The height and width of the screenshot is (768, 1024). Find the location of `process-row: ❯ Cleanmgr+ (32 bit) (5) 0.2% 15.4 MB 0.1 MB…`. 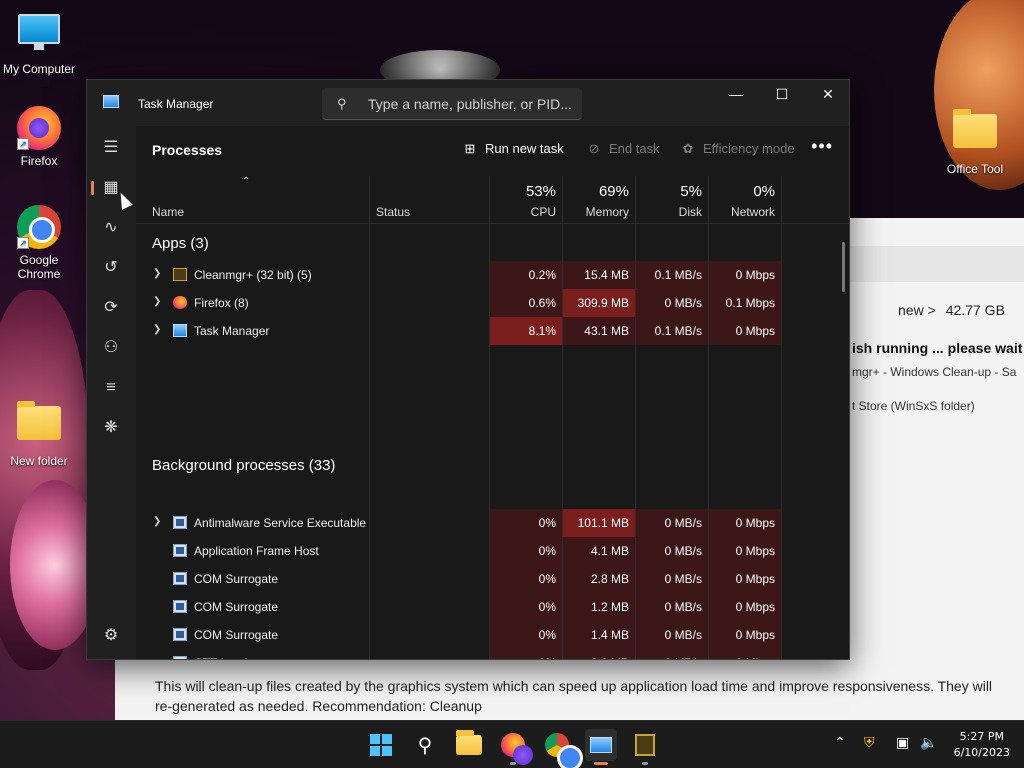

process-row: ❯ Cleanmgr+ (32 bit) (5) 0.2% 15.4 MB 0.1 MB… is located at coordinates (492, 275).